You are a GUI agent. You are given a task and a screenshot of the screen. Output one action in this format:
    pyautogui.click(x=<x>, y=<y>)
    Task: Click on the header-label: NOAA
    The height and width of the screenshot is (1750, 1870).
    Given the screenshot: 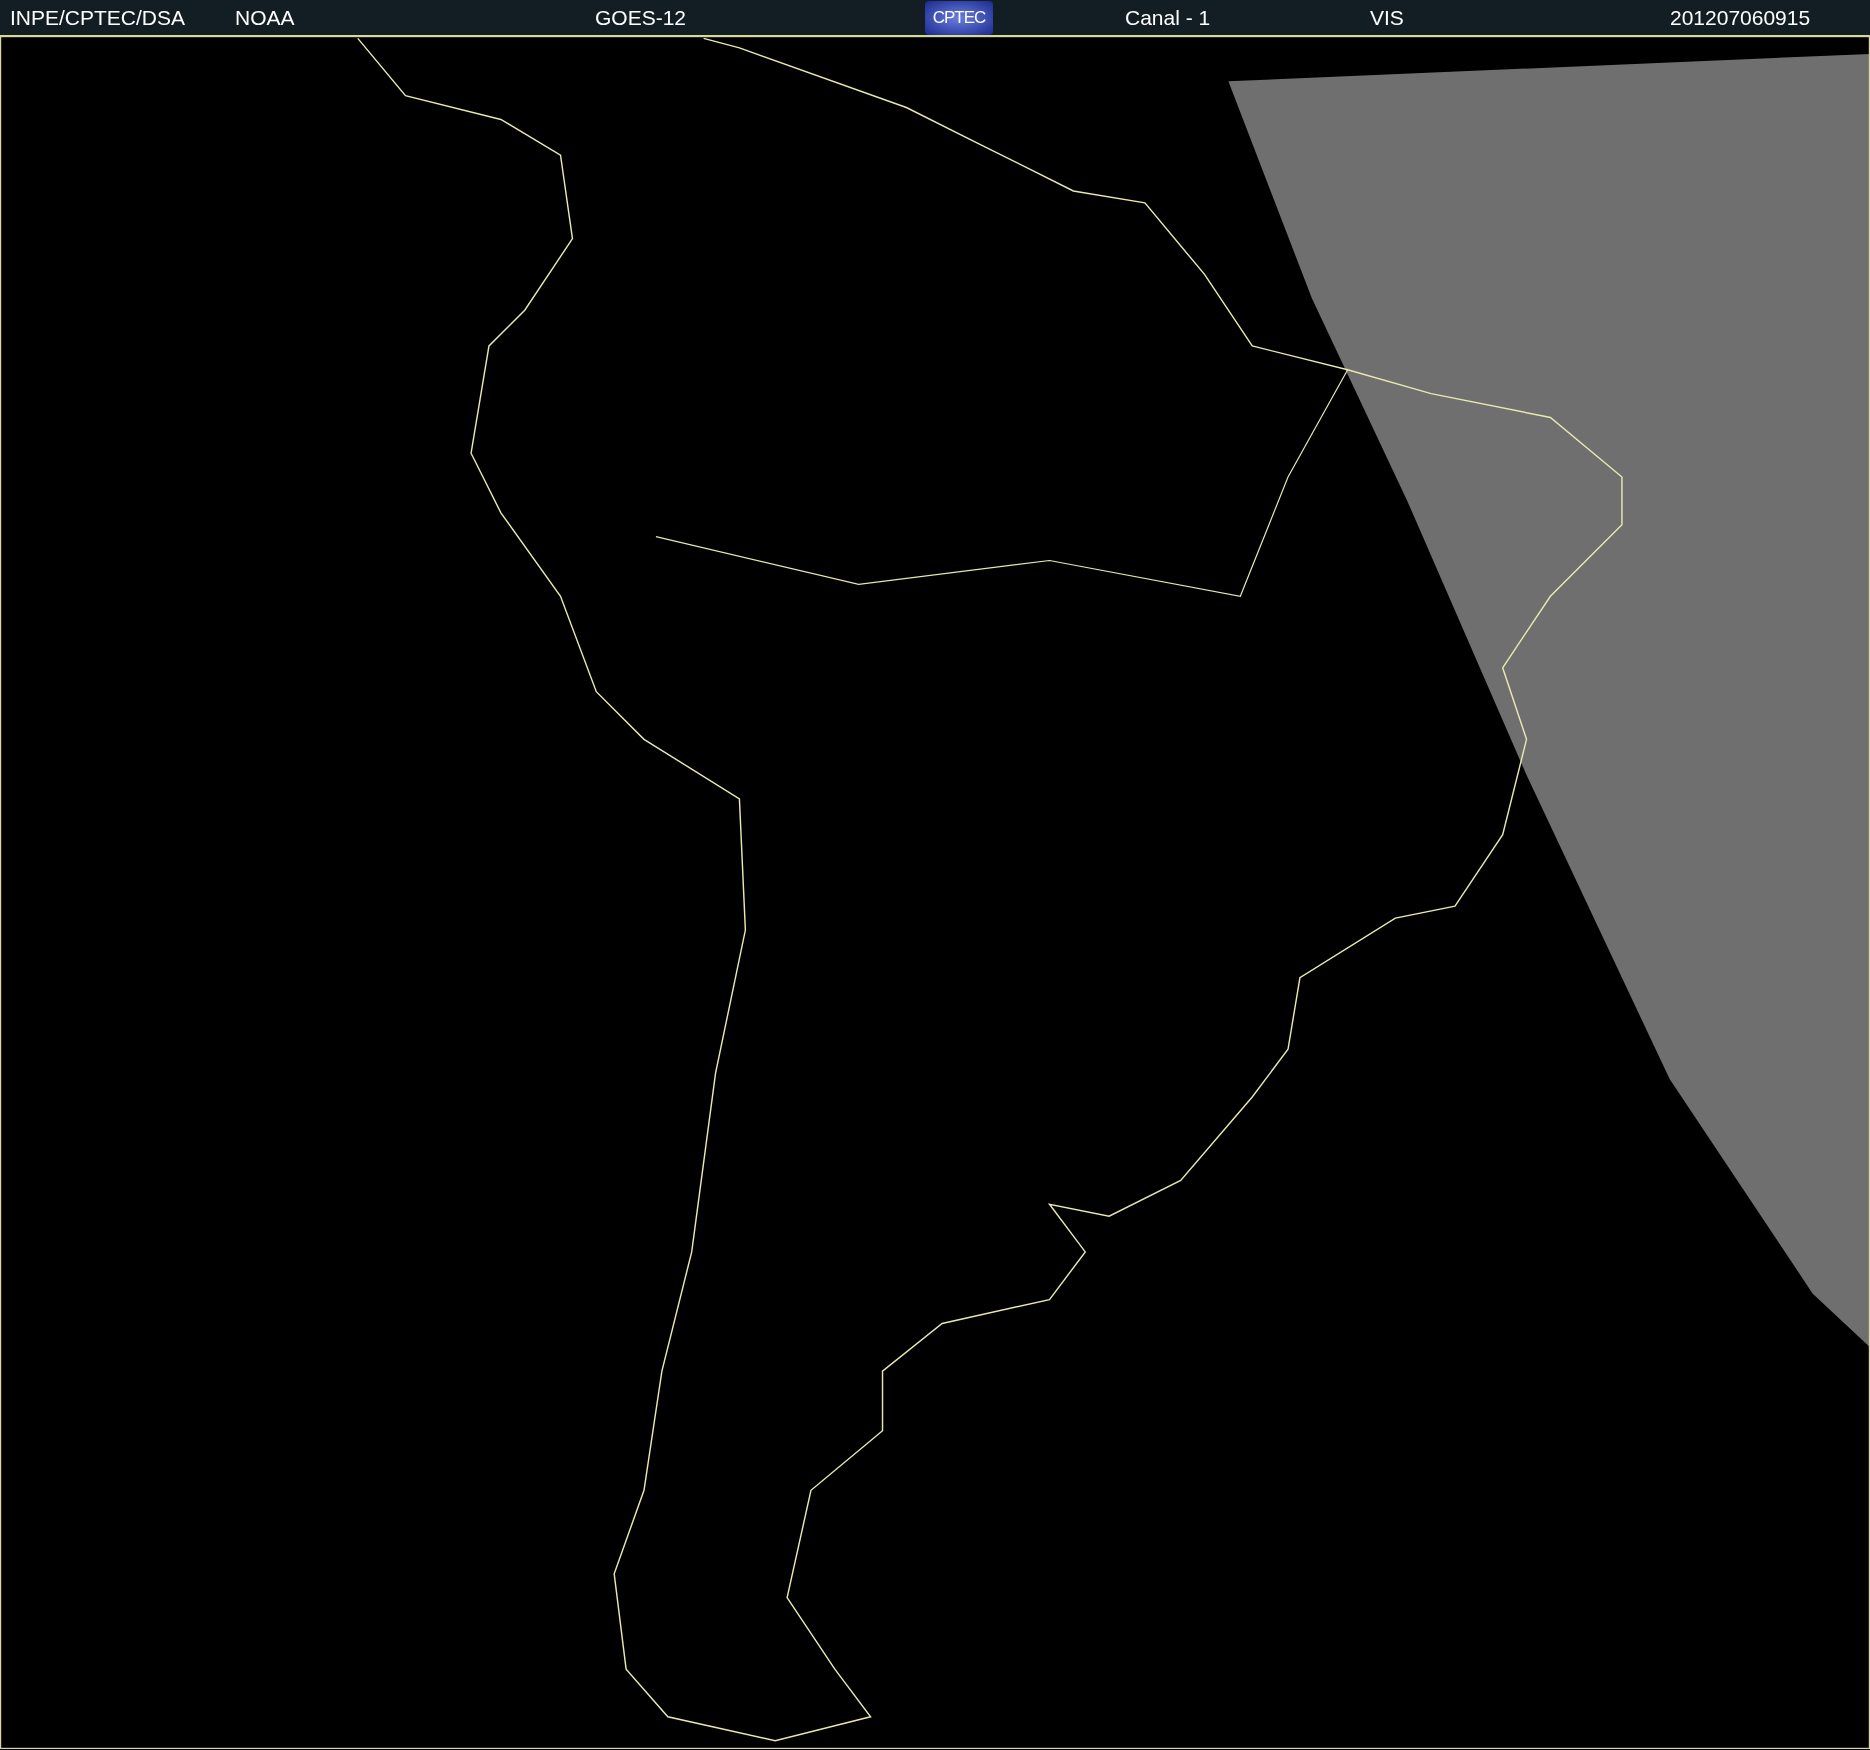 What is the action you would take?
    pyautogui.click(x=265, y=17)
    